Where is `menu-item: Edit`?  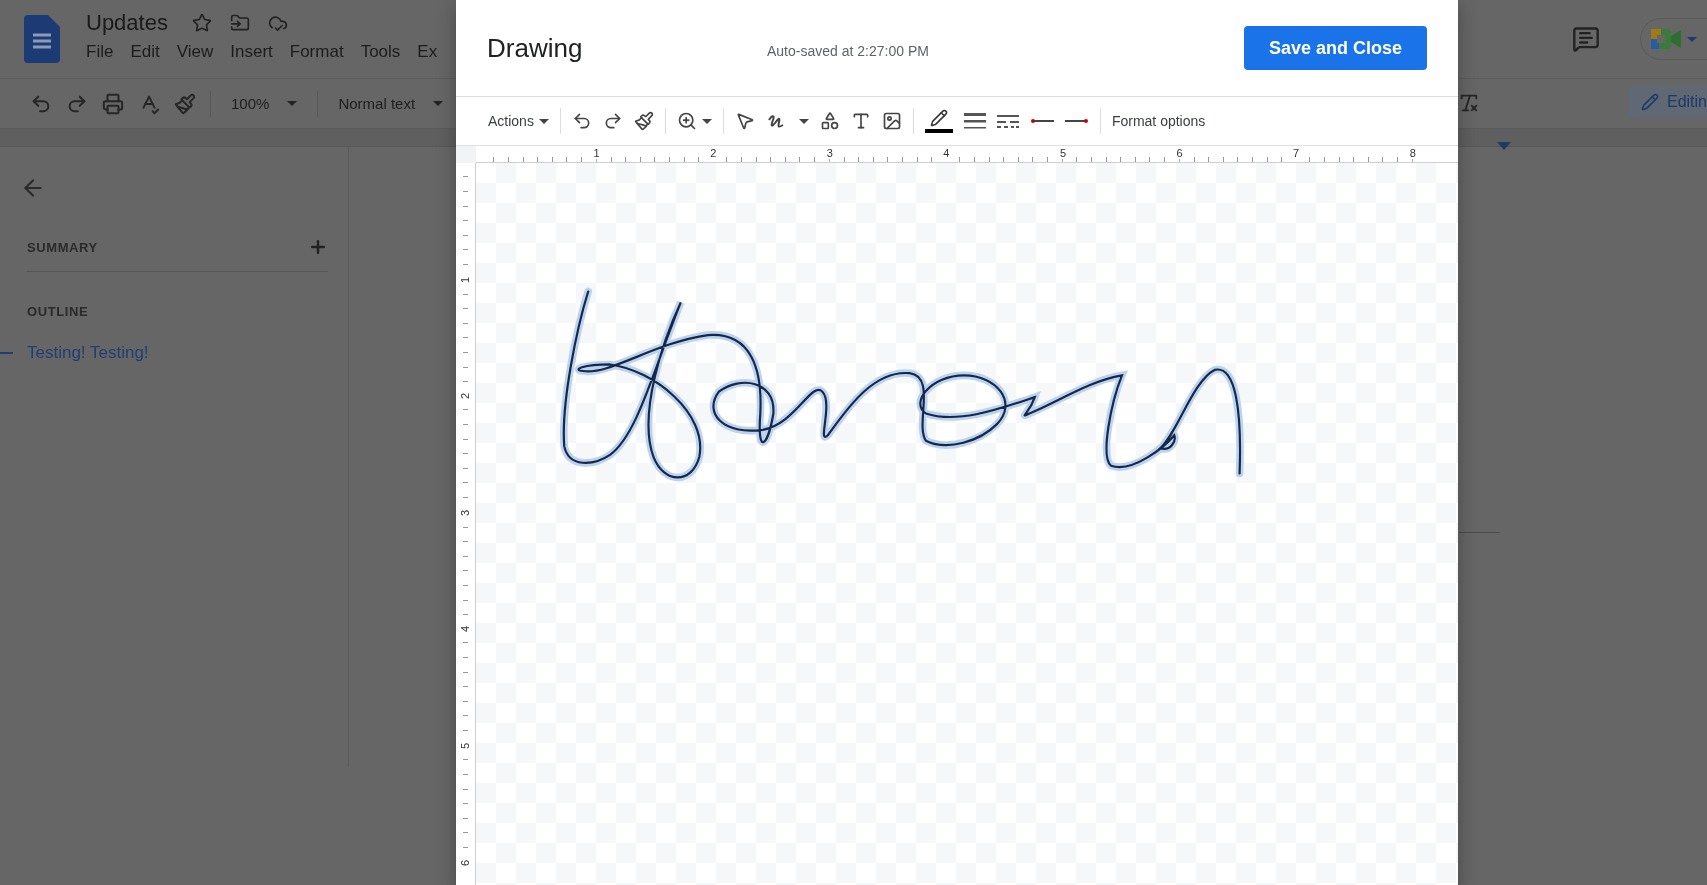
menu-item: Edit is located at coordinates (145, 52).